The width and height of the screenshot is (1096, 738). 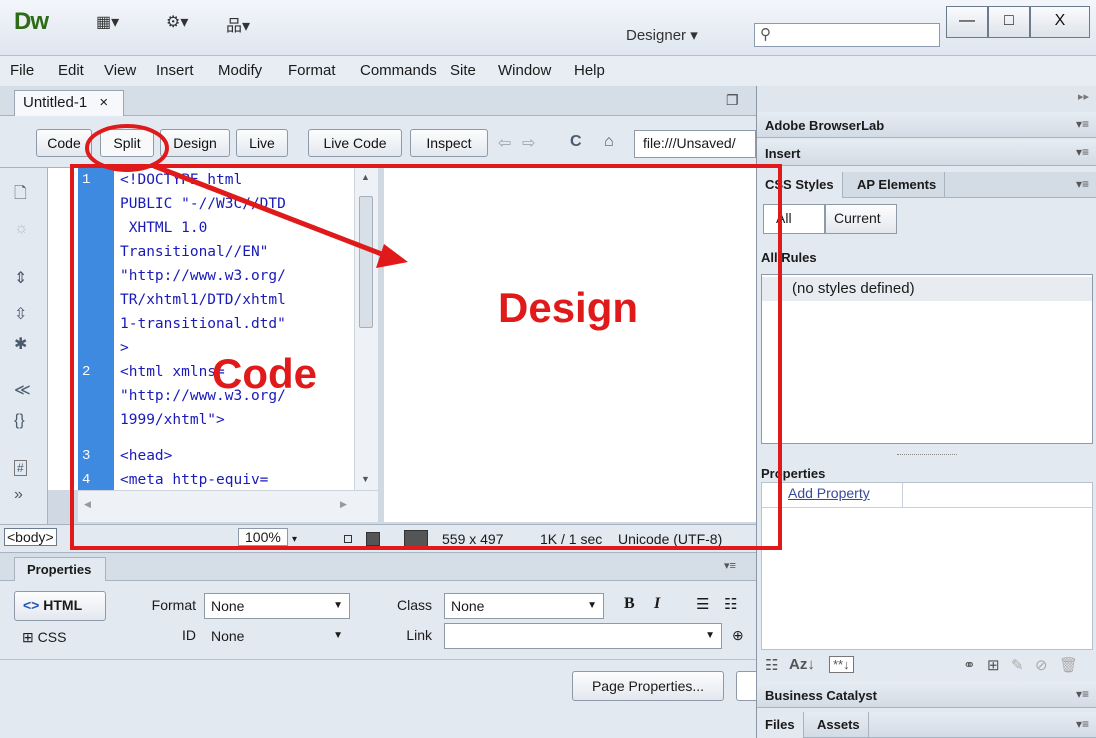 What do you see at coordinates (702, 604) in the screenshot?
I see `unordered-list-icon: ☰` at bounding box center [702, 604].